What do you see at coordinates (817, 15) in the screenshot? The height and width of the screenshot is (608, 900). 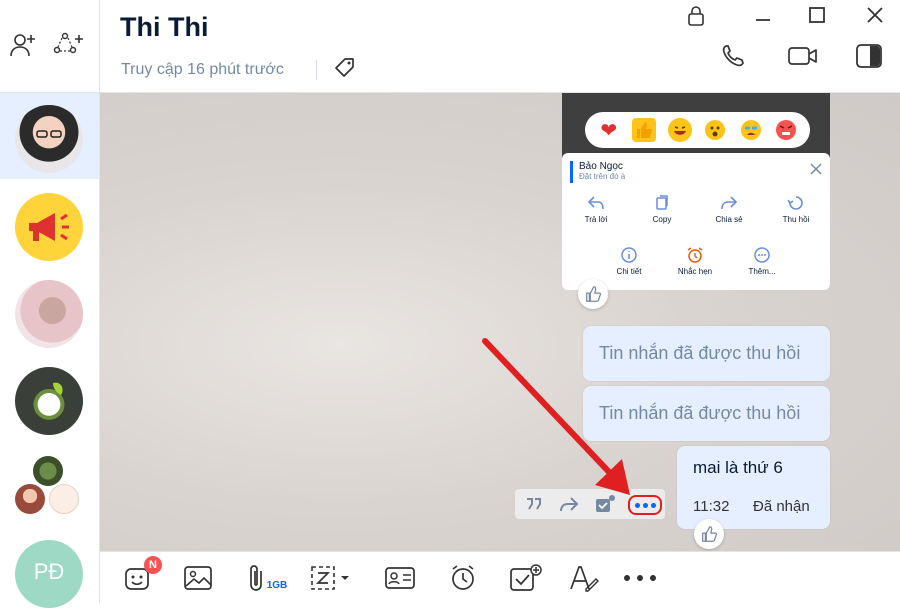 I see `maximize-icon` at bounding box center [817, 15].